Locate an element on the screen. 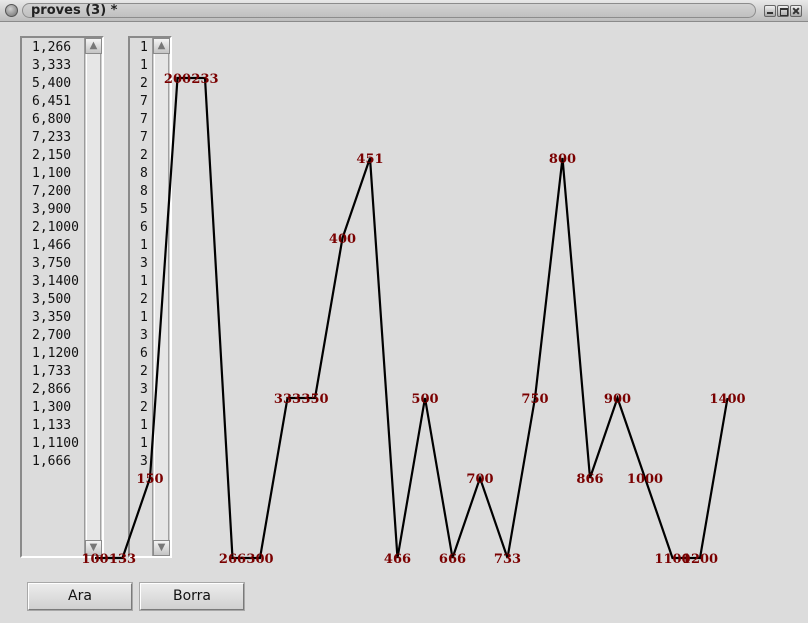 The width and height of the screenshot is (808, 623). list-item: 6,451 is located at coordinates (50, 102).